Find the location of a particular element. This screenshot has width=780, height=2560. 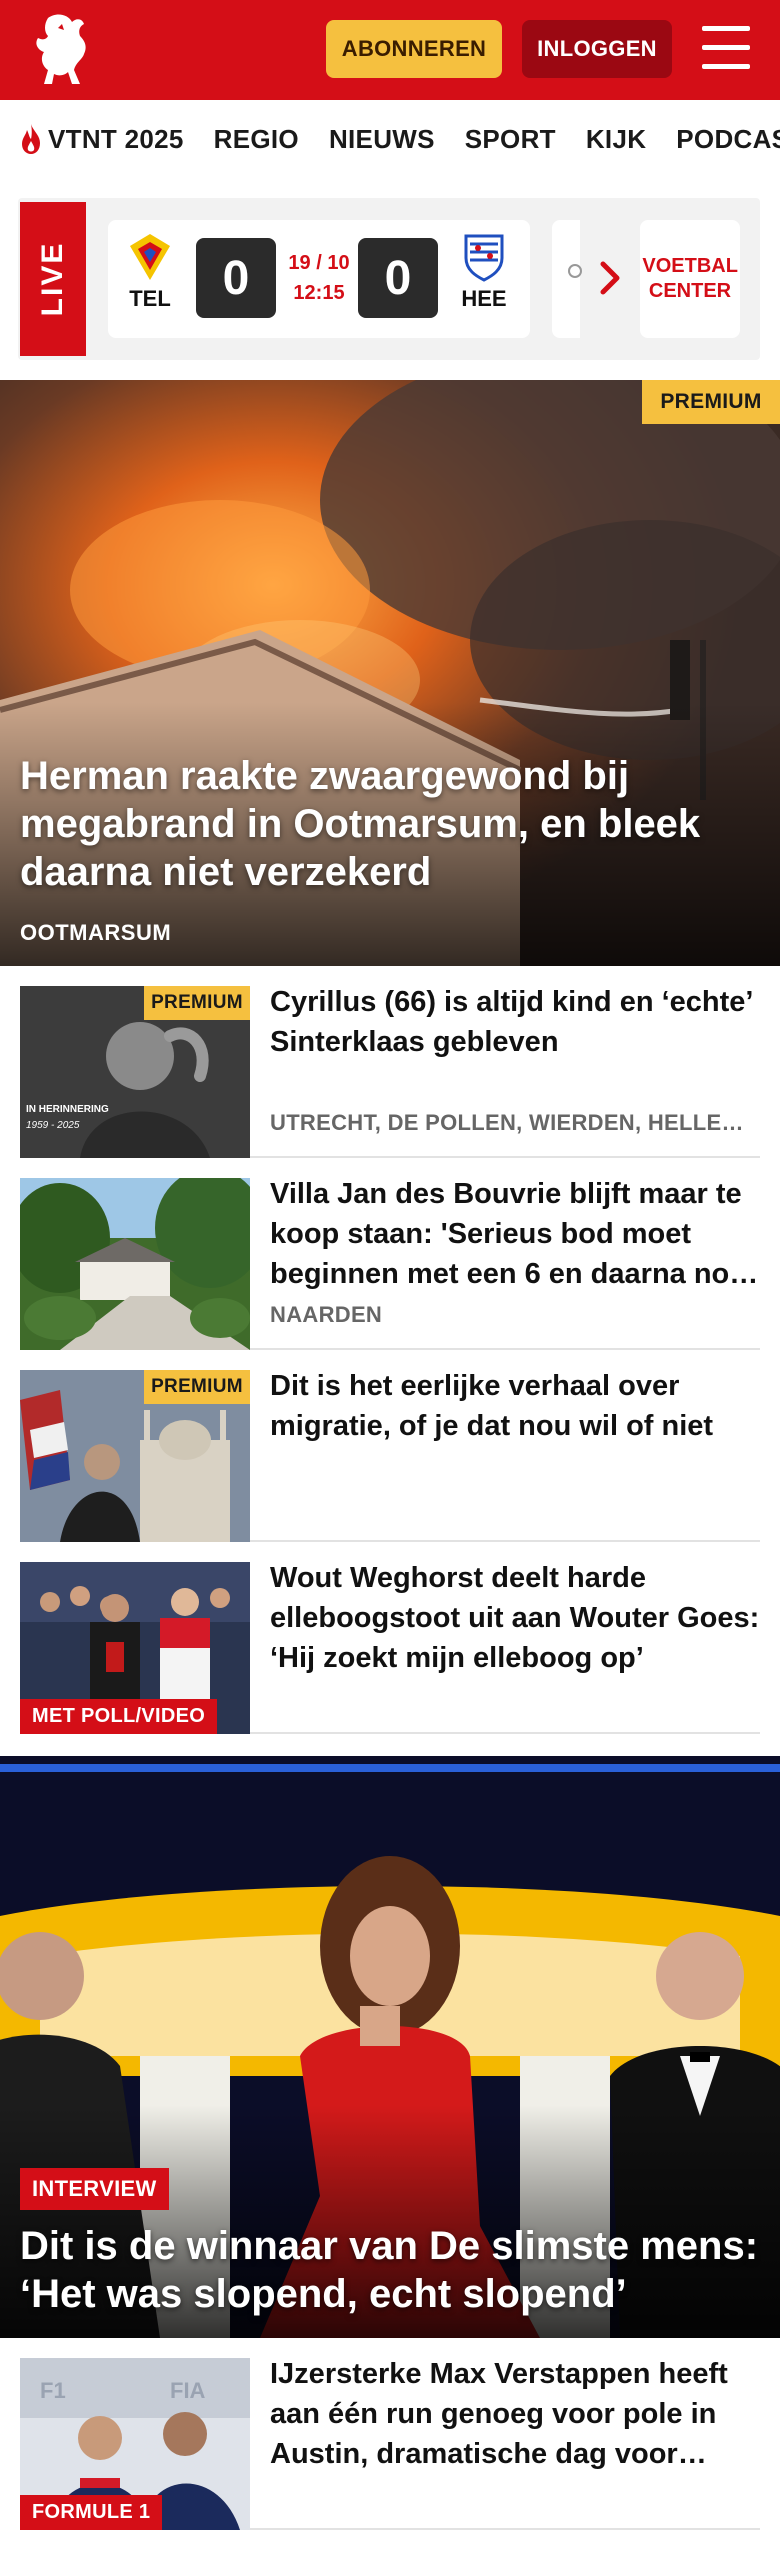

article-thumbnail: F1 FIA FORMULE 1 is located at coordinates (135, 2444).